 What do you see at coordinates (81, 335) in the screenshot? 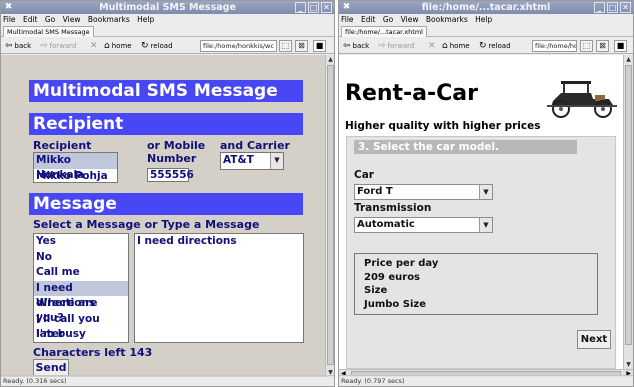
I see `message-option: I'm busy` at bounding box center [81, 335].